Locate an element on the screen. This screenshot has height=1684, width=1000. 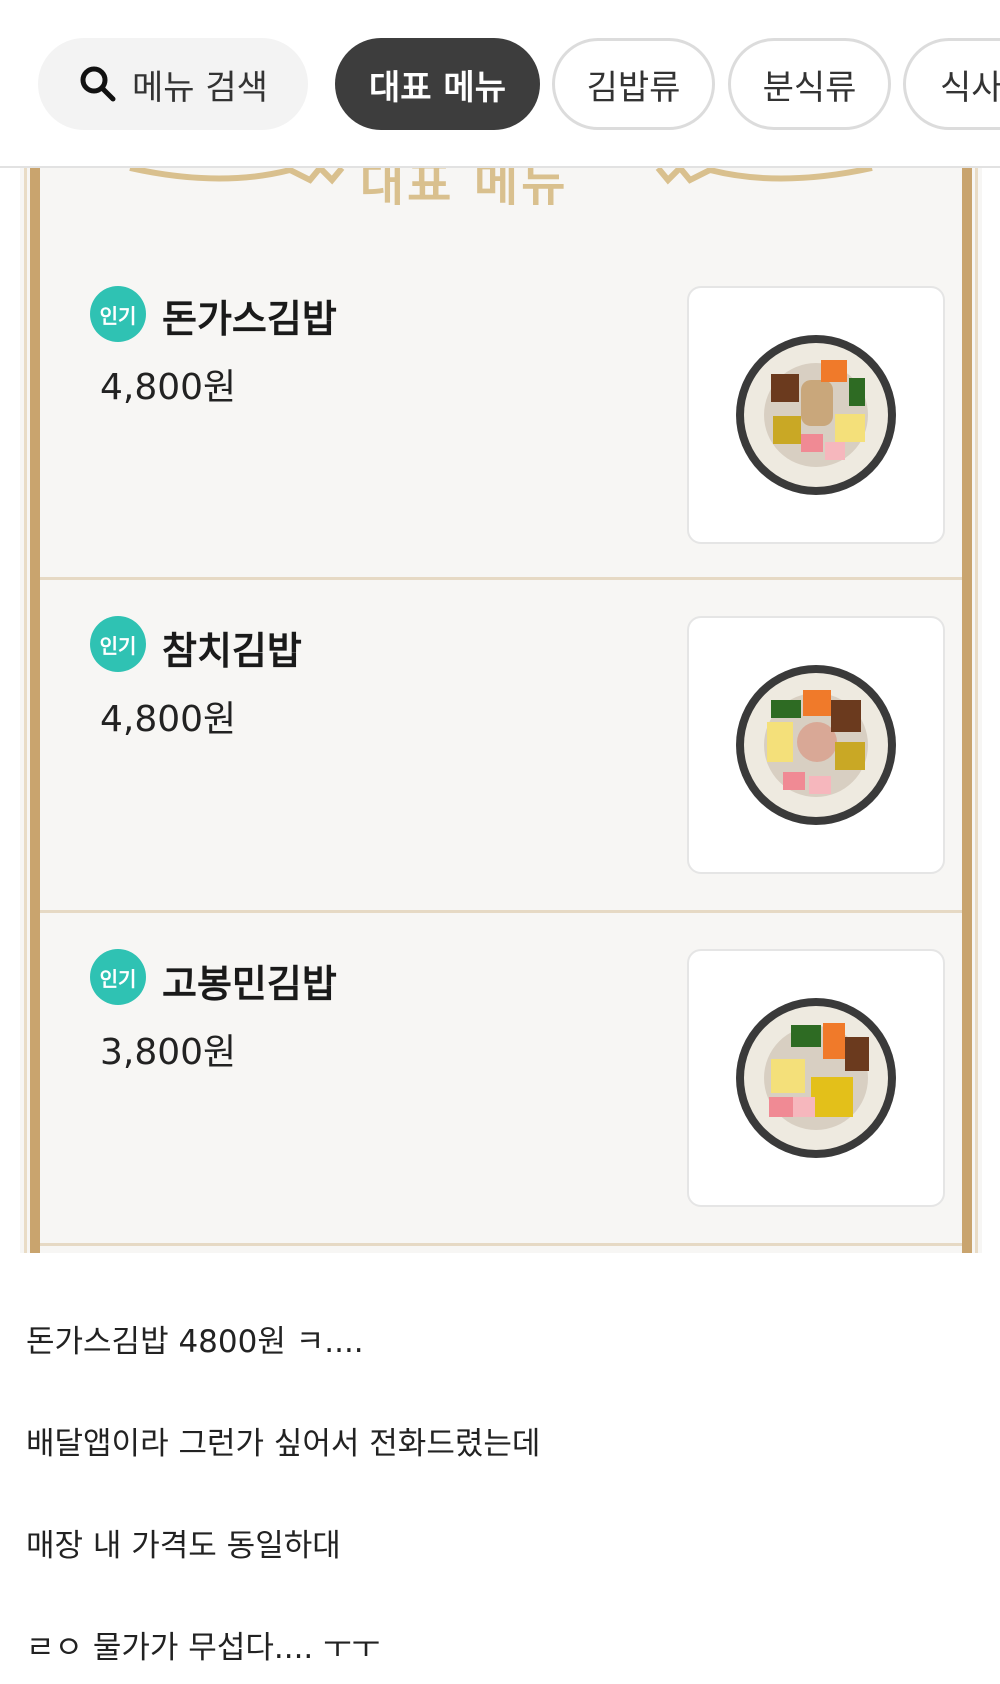
tab-signature-menu: 대표 메뉴 is located at coordinates (437, 84).